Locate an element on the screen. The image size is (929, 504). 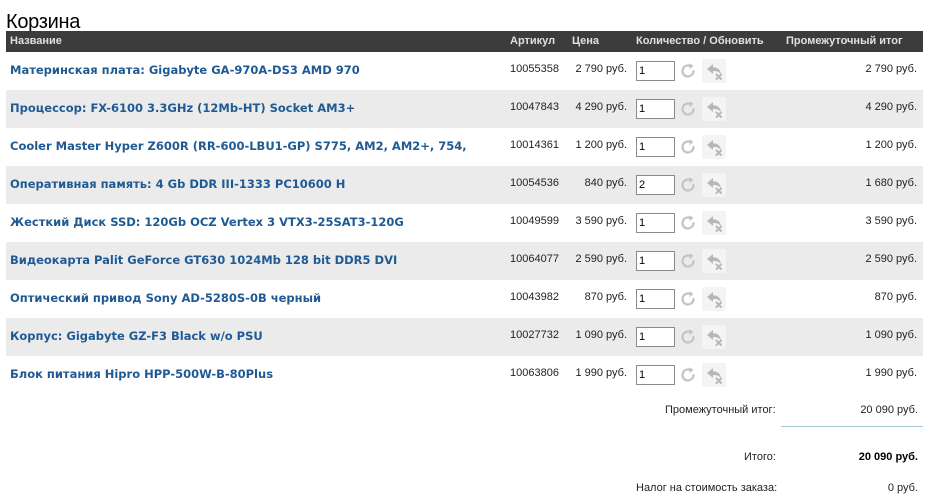
header-sku: Артикул is located at coordinates (533, 41).